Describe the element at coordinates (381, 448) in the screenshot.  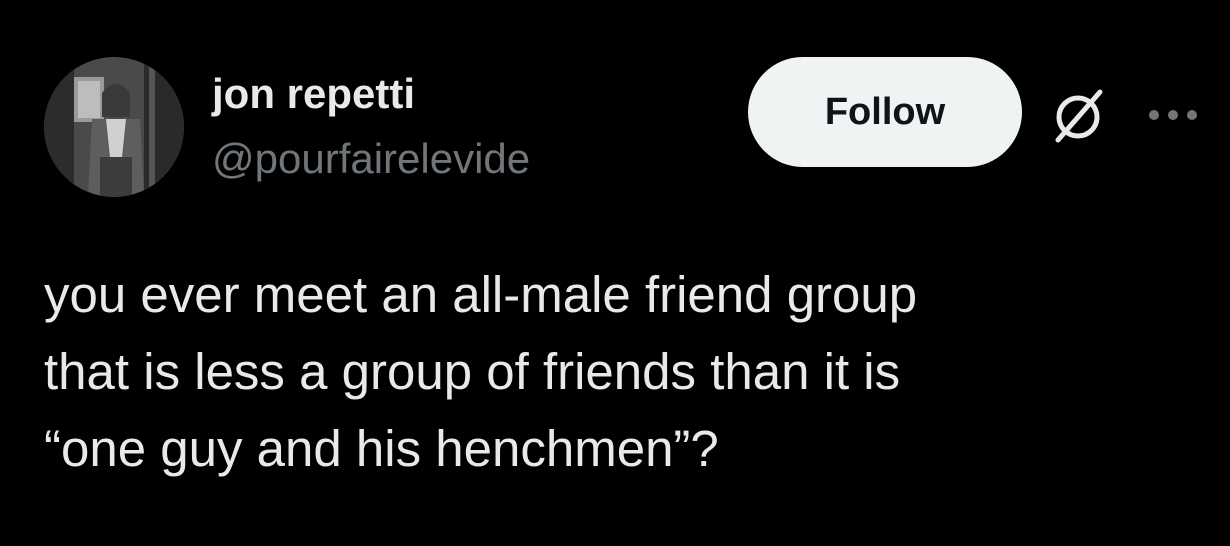
I see `tweet-text-line: “one guy and his henchmen”?` at that location.